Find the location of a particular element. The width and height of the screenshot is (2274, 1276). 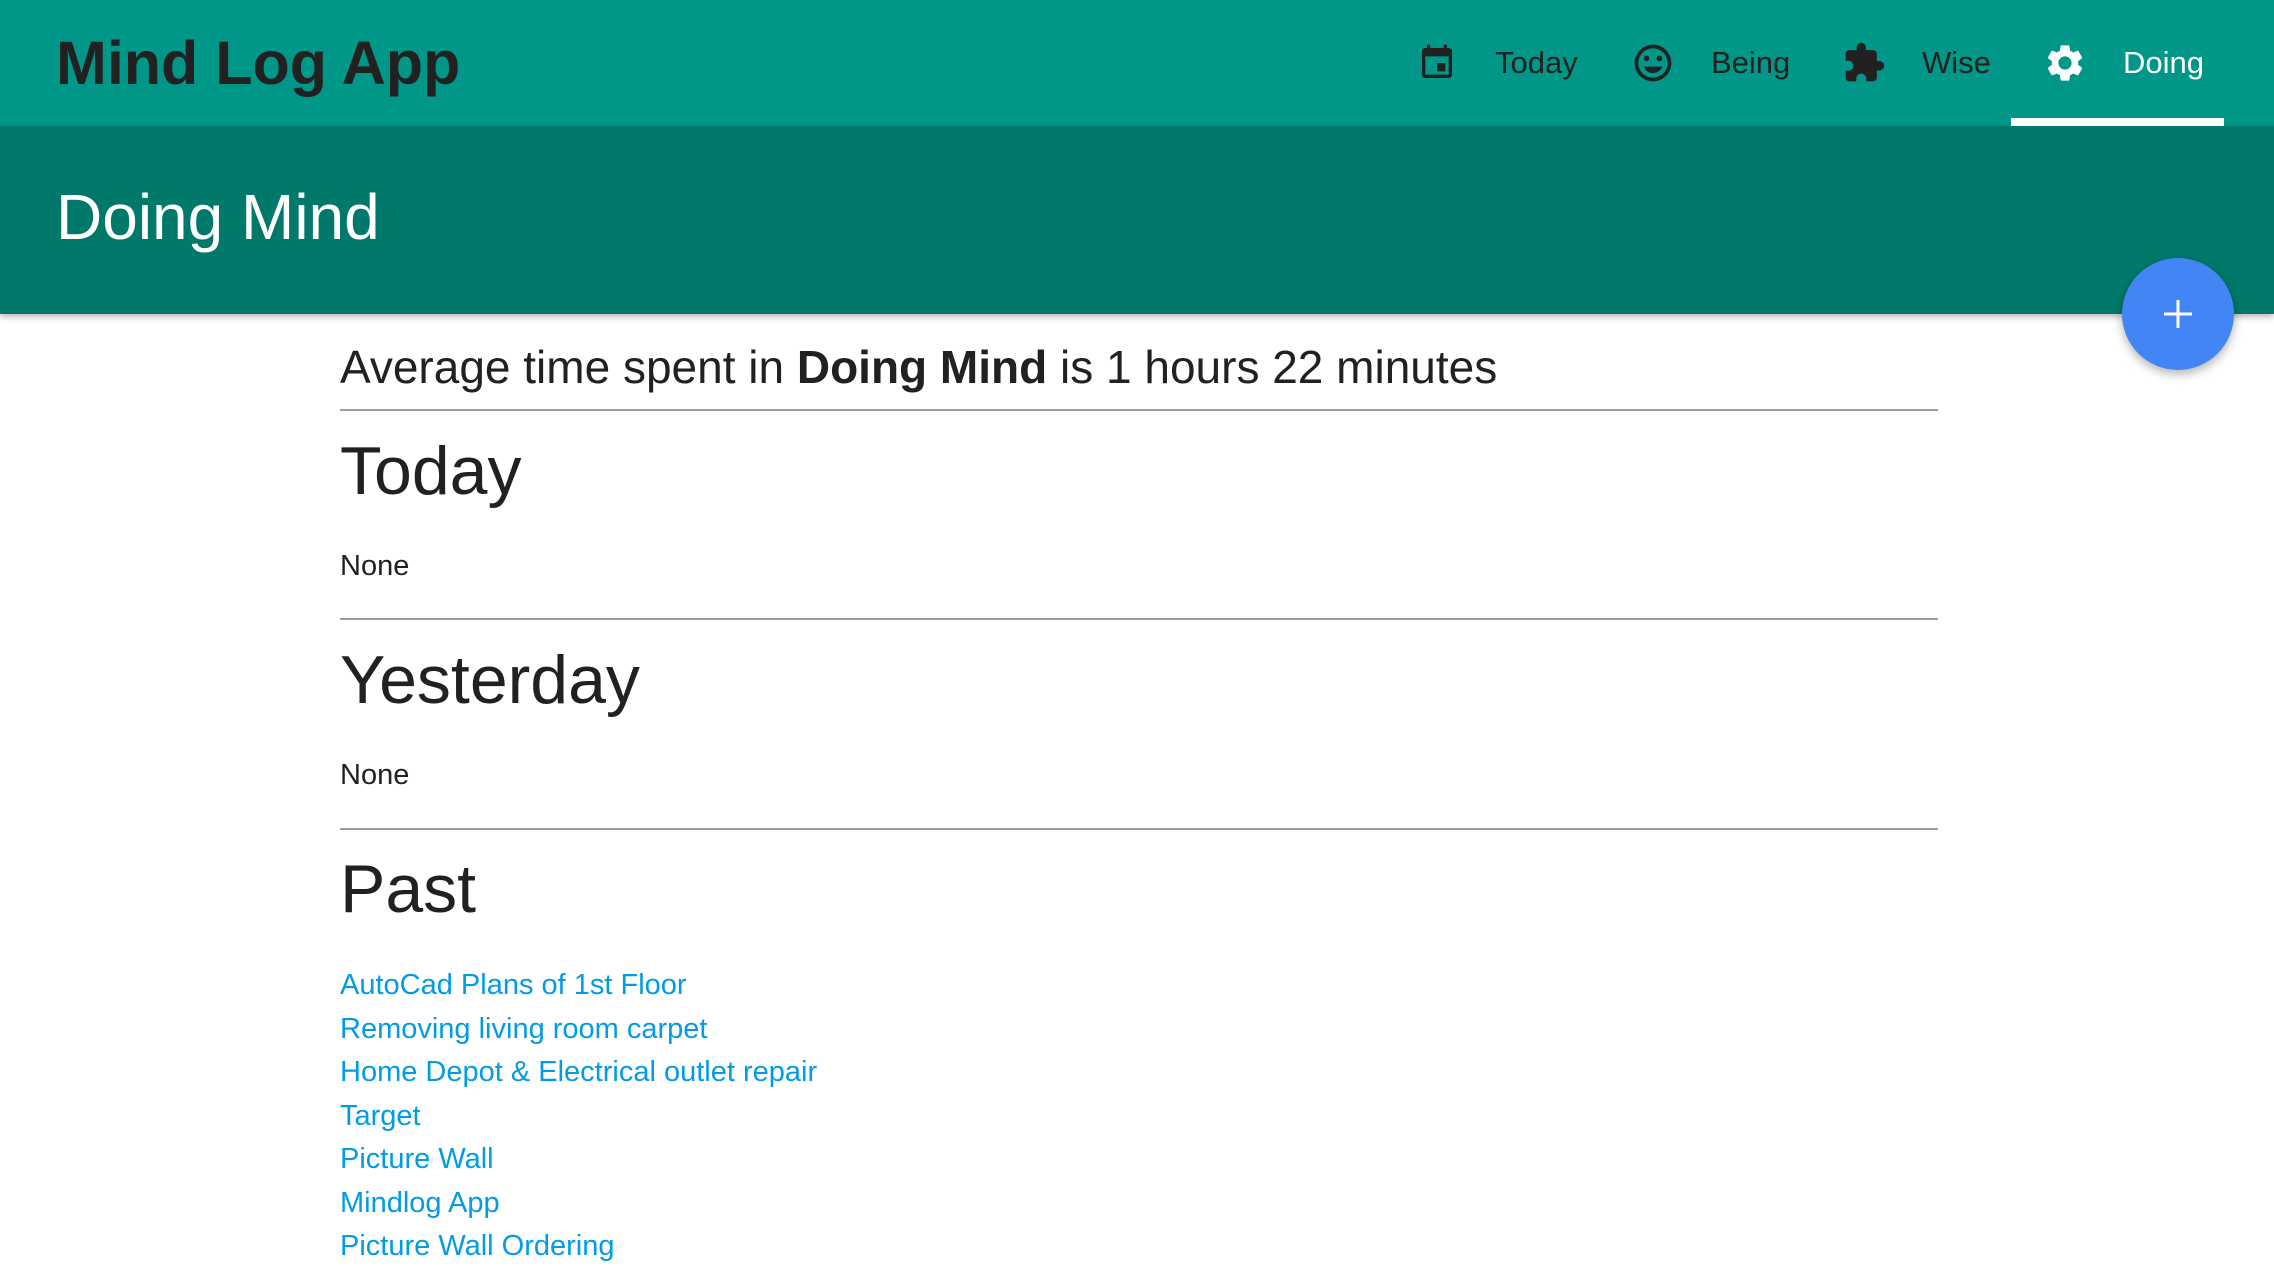

active-tab-indicator is located at coordinates (2117, 122).